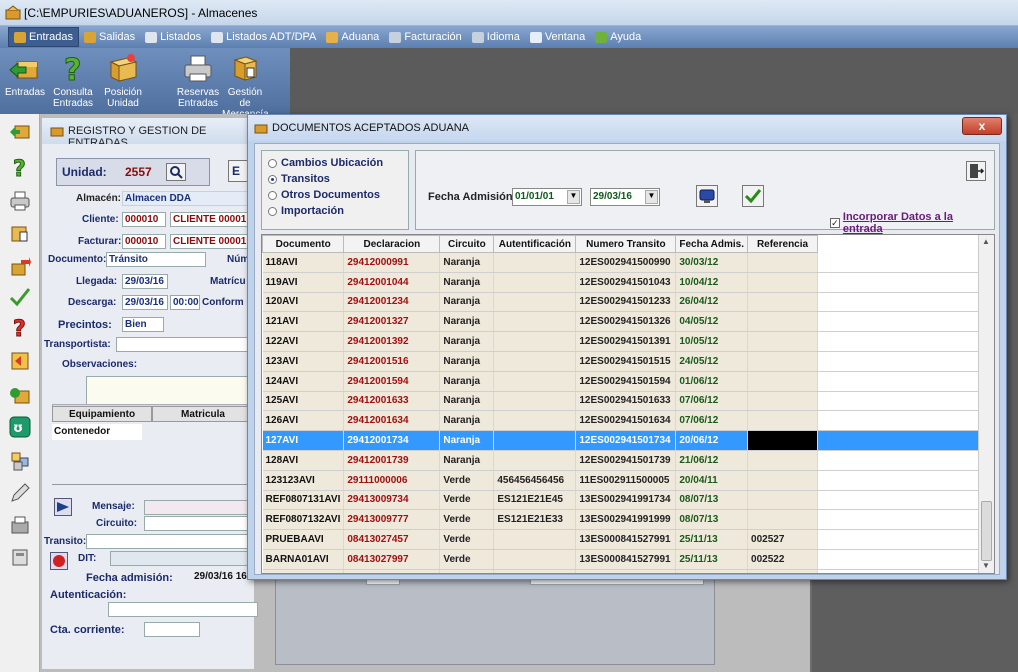  I want to click on column-header: Circuito, so click(467, 244).